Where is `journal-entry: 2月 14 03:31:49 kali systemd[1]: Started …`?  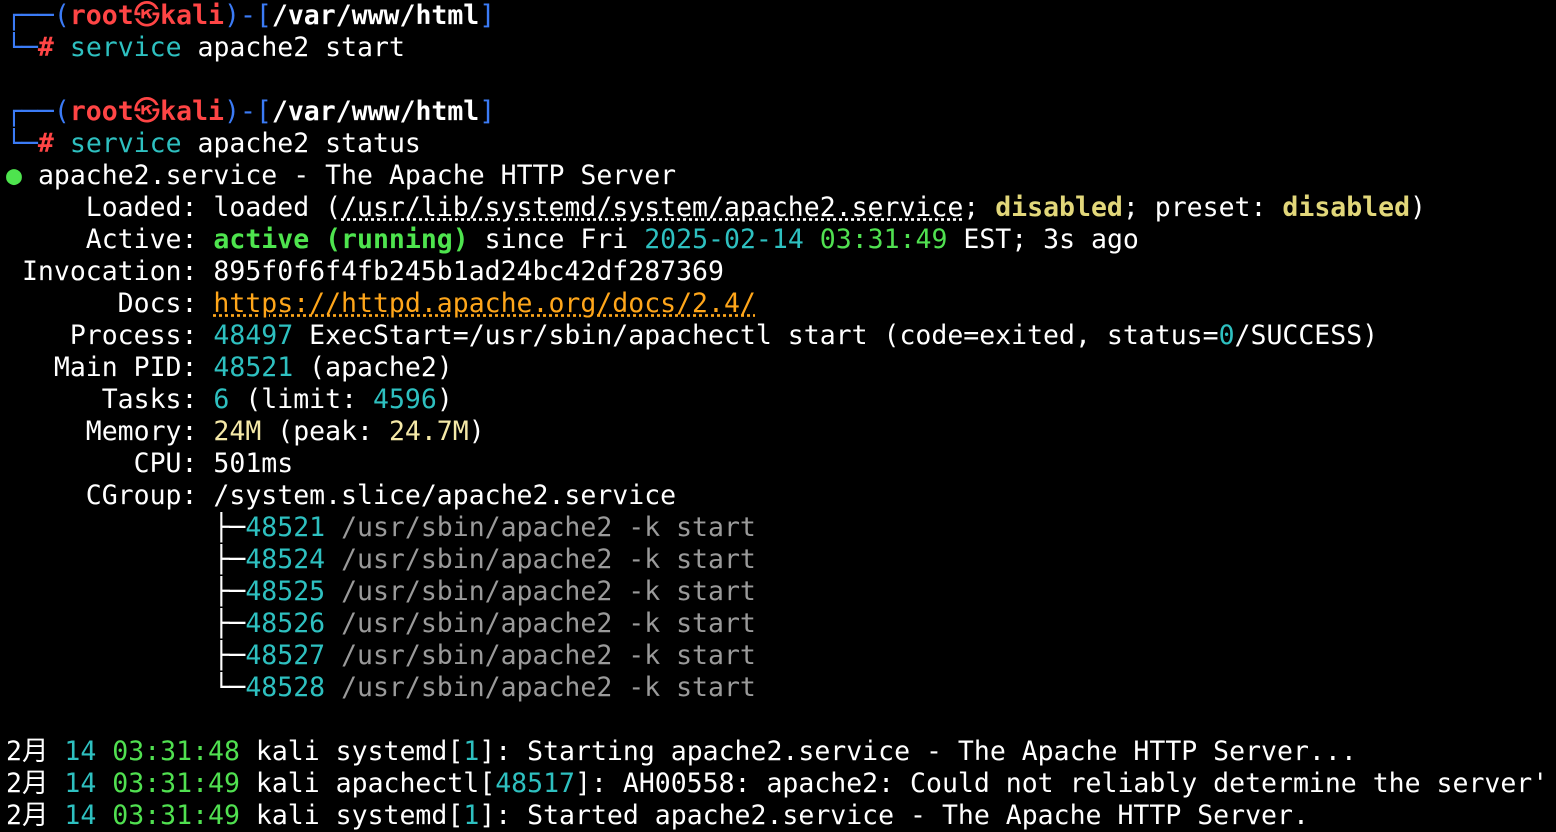
journal-entry: 2月 14 03:31:49 kali systemd[1]: Started … is located at coordinates (781, 816).